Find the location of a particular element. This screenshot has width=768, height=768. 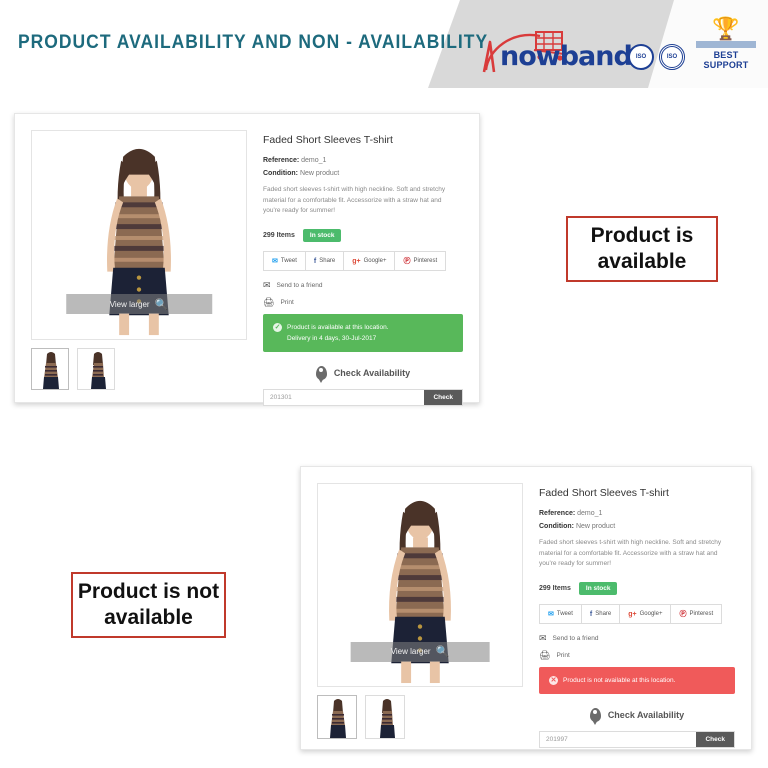

best-support-badge: 🏆 BEST SUPPORT is located at coordinates (726, 44).